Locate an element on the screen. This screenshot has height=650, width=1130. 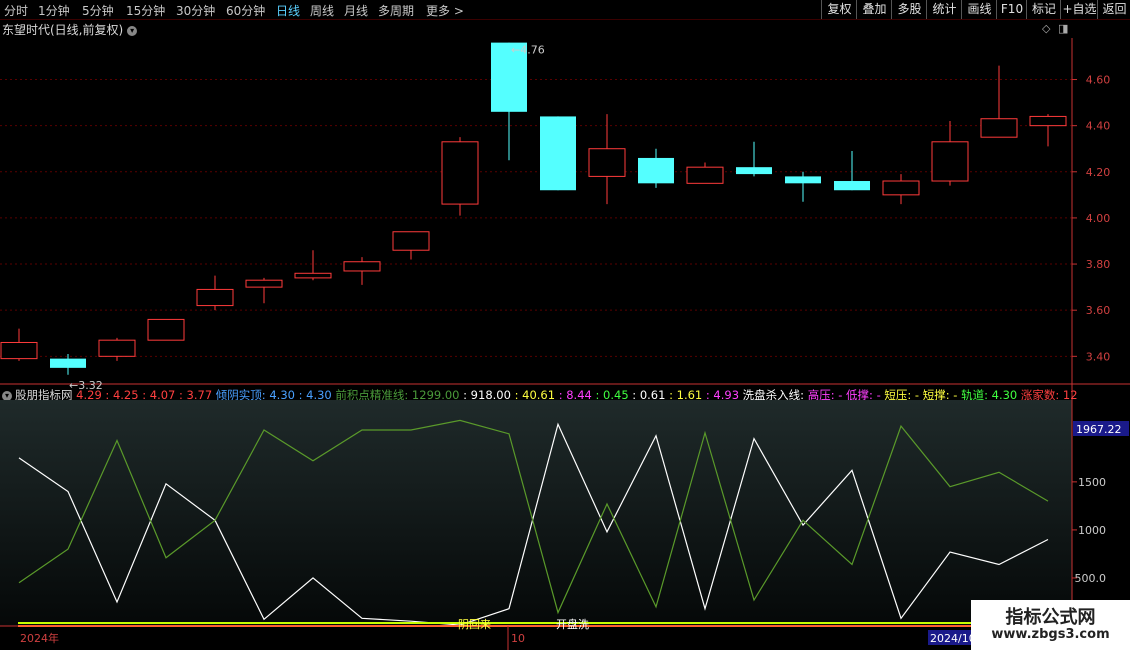
toolbar-button: 复权 is located at coordinates (839, 9).